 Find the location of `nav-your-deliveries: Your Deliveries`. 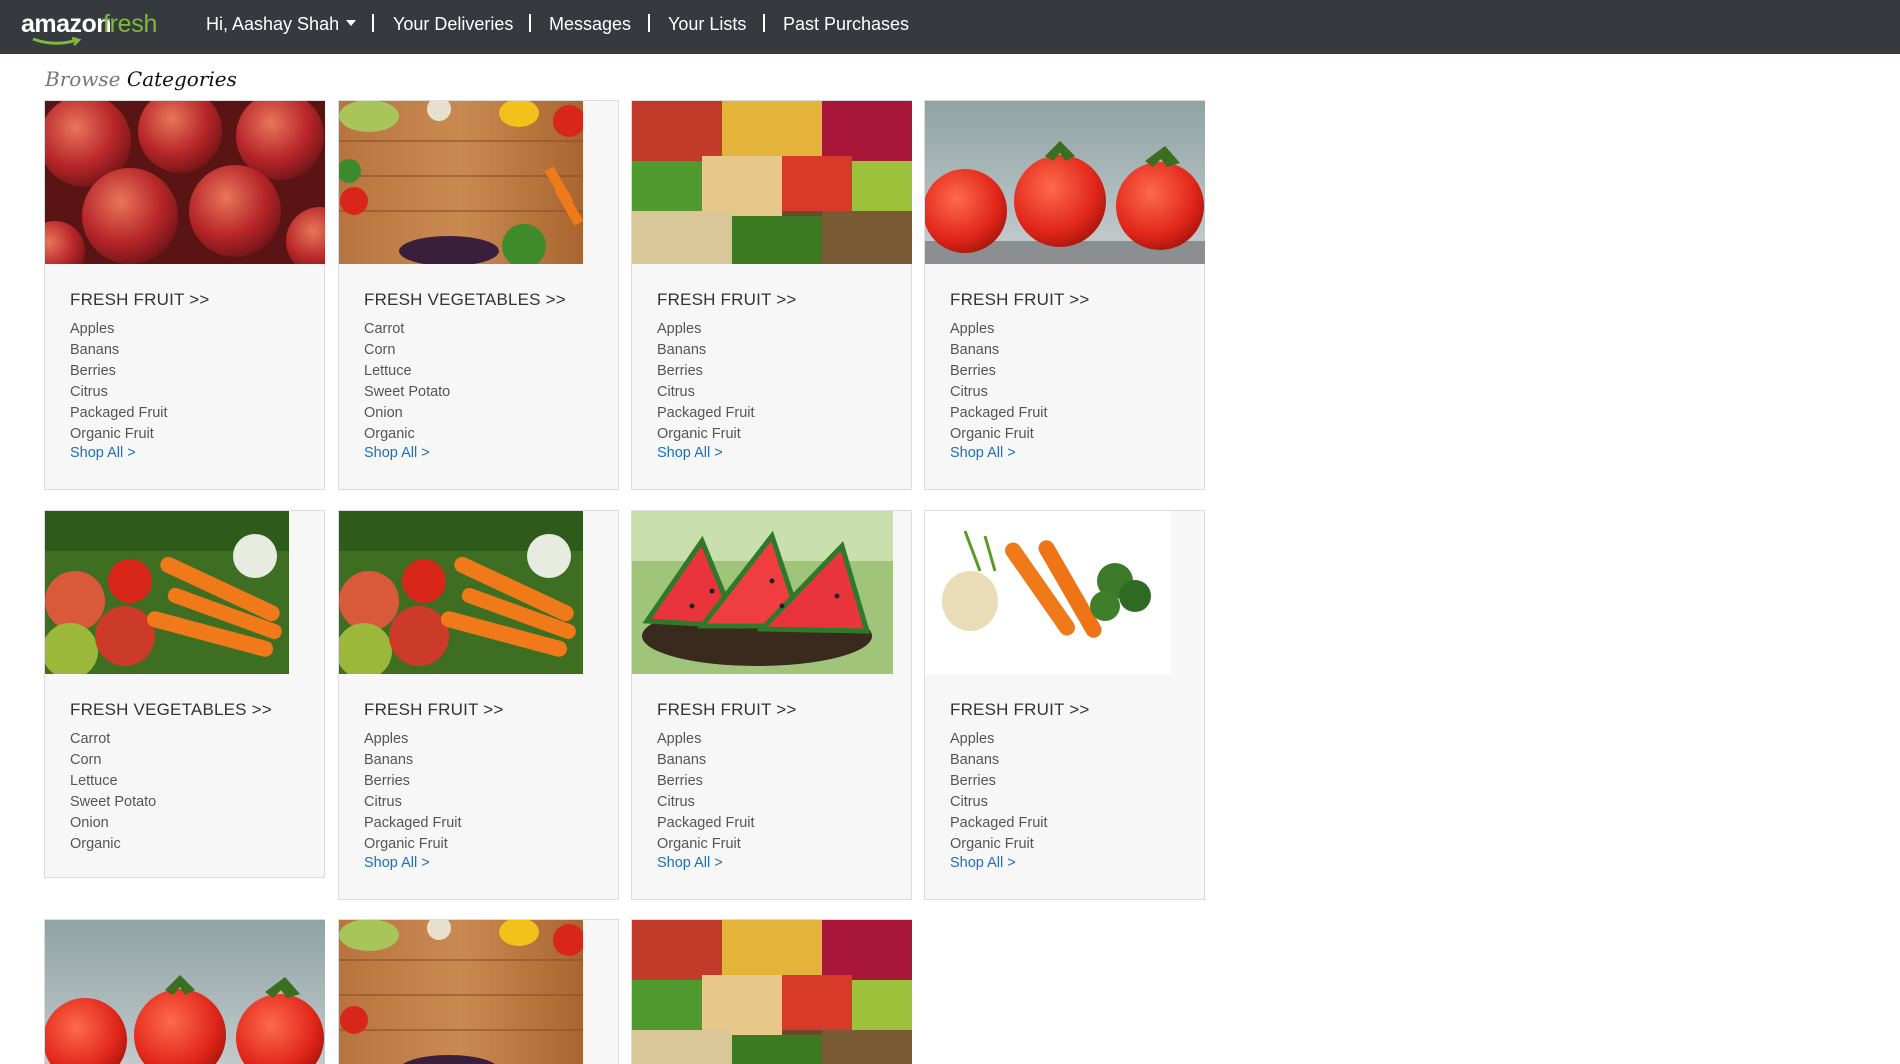

nav-your-deliveries: Your Deliveries is located at coordinates (453, 24).